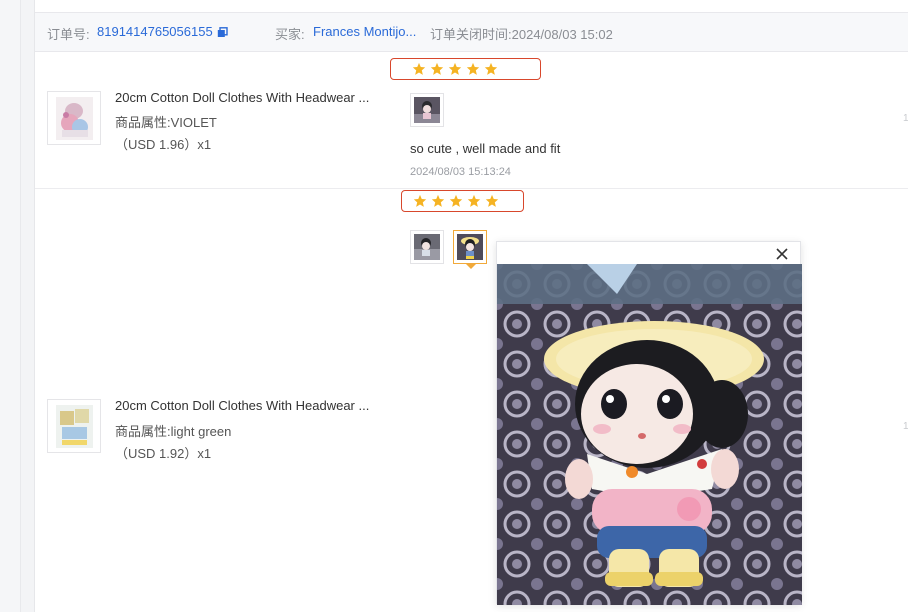 The image size is (908, 612). I want to click on product-attribute: 商品属性:light green, so click(173, 430).